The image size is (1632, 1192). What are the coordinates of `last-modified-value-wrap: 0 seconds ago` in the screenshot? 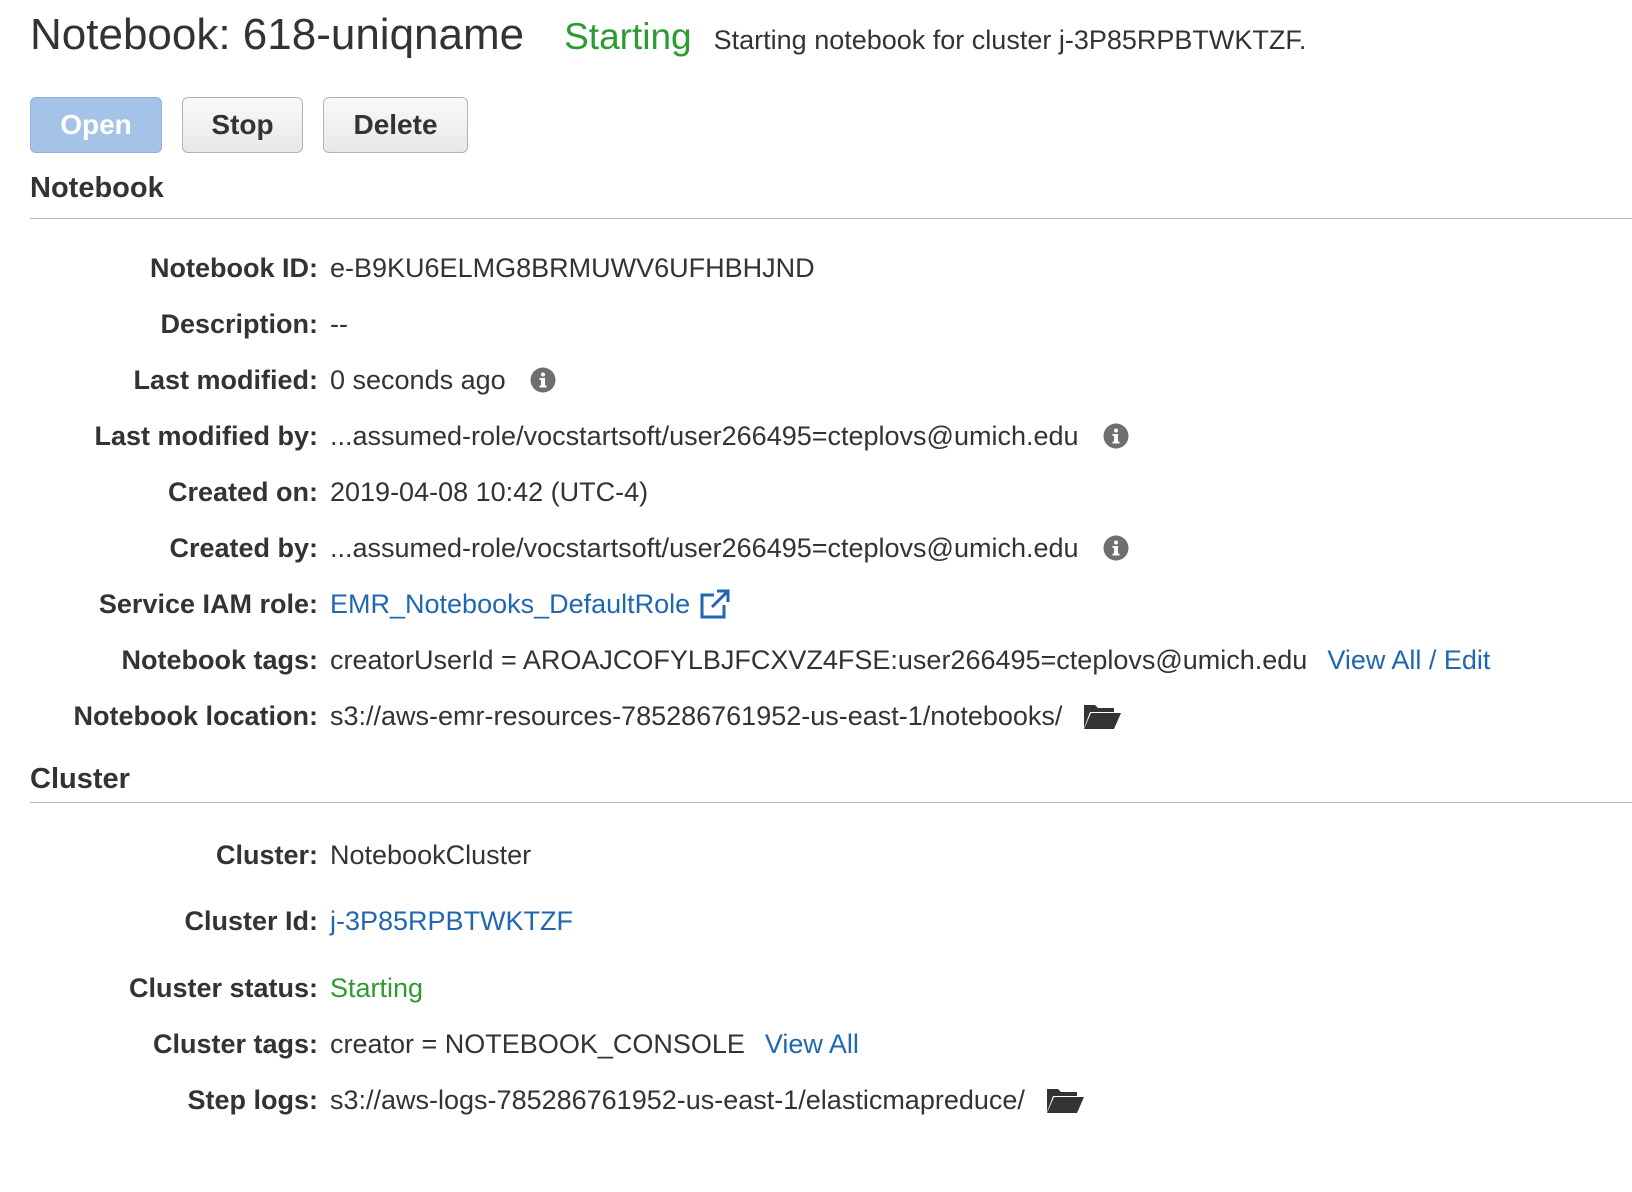 It's located at (443, 380).